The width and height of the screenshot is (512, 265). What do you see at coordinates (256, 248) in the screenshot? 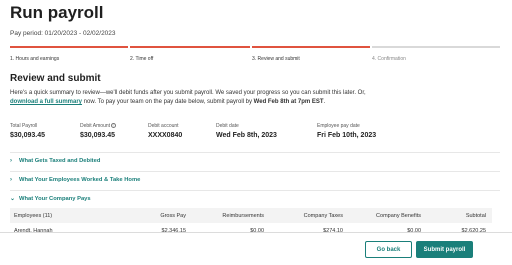
I see `action-footer: Go back Submit payroll` at bounding box center [256, 248].